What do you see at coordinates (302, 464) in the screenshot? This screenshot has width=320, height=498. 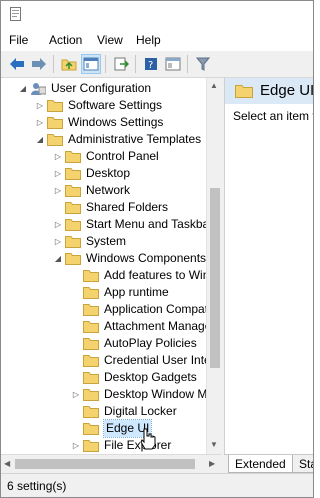 I see `tab-standard: Star` at bounding box center [302, 464].